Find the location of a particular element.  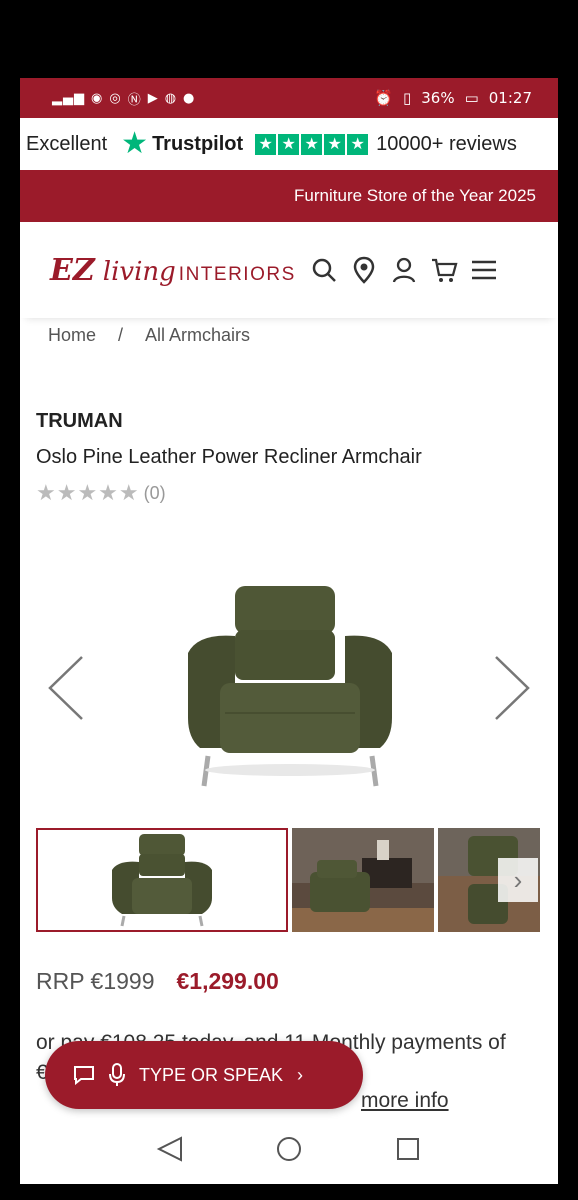

trustpilot-rating-word: Excellent is located at coordinates (67, 143).